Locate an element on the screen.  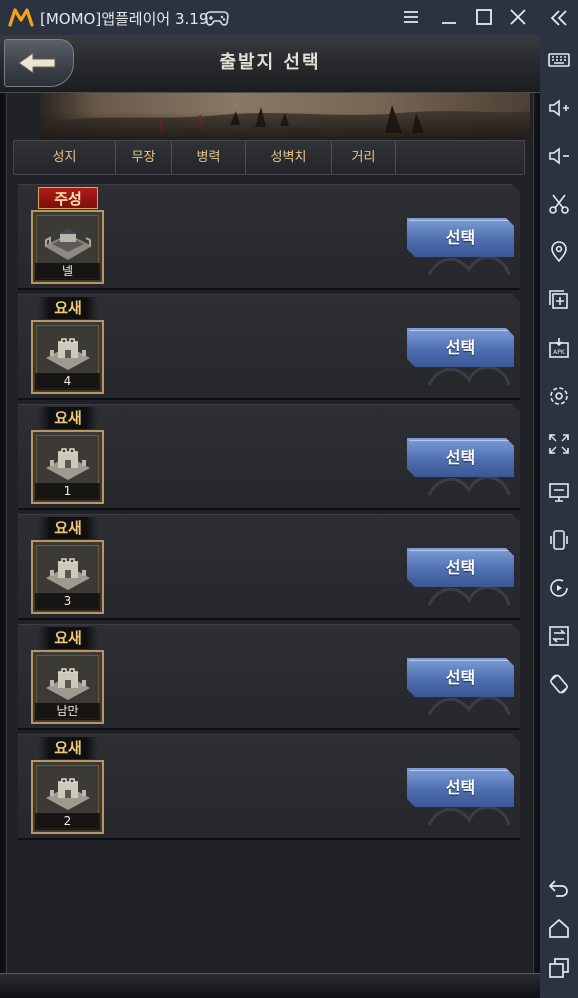
castle-thumbnail: 넬 is located at coordinates (67, 247).